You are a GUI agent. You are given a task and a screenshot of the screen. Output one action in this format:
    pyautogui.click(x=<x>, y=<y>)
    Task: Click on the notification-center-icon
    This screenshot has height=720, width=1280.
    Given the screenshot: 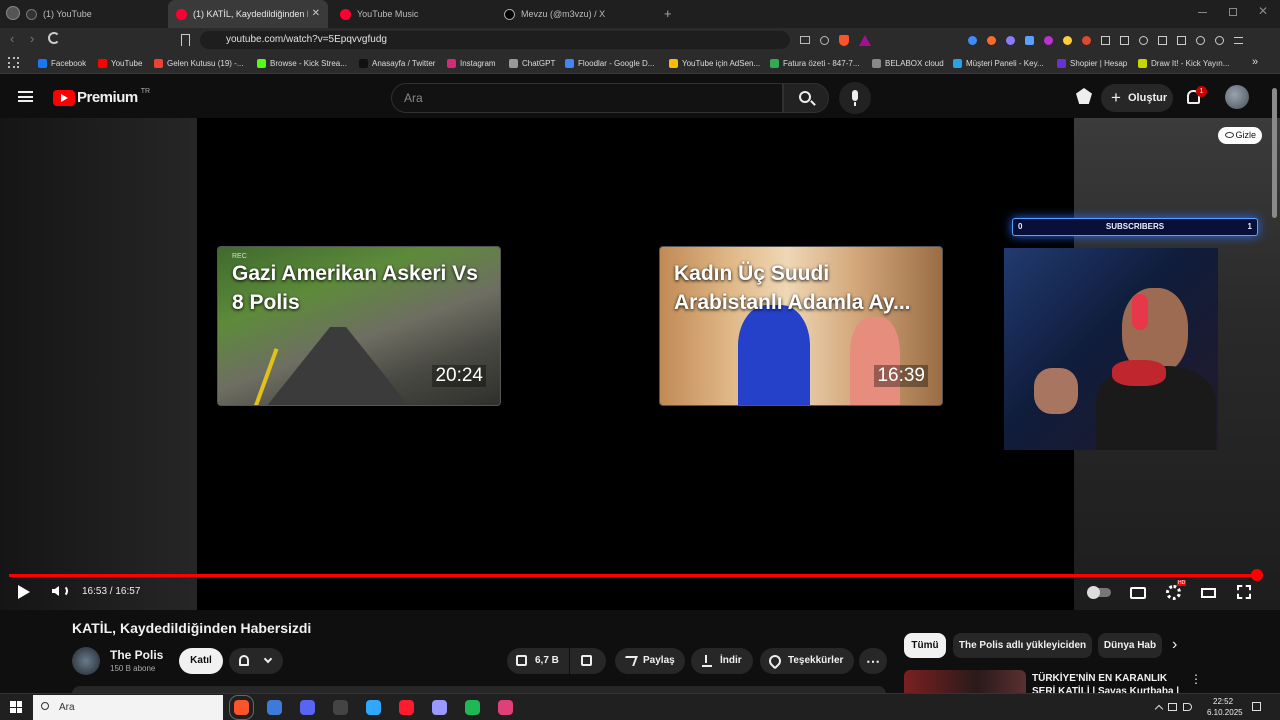 What is the action you would take?
    pyautogui.click(x=1256, y=706)
    